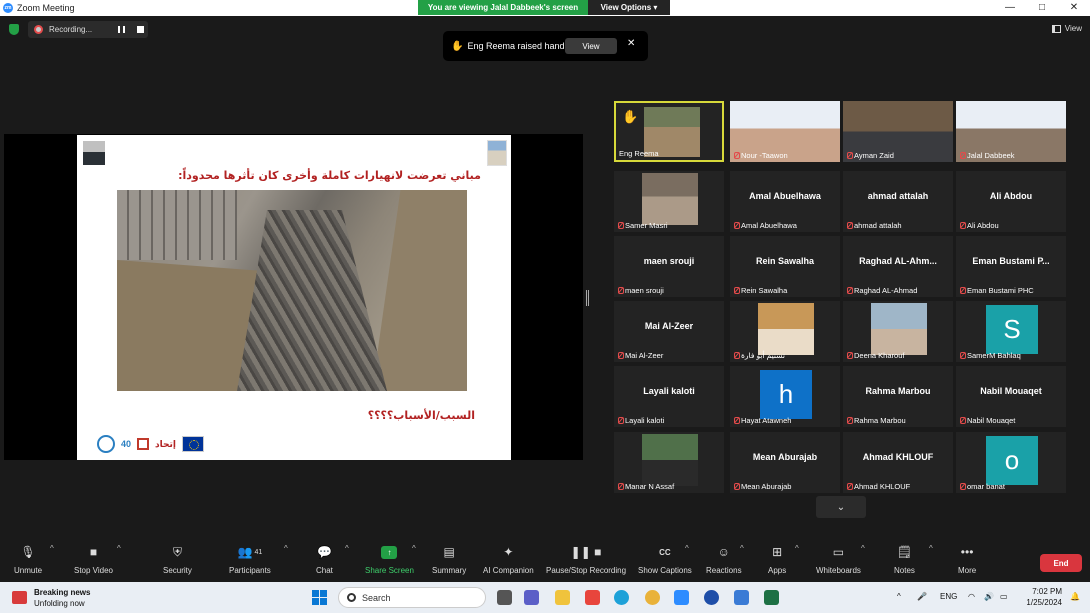  What do you see at coordinates (785, 462) in the screenshot?
I see `participant-tile: Mean Aburajab Mean Aburajab` at bounding box center [785, 462].